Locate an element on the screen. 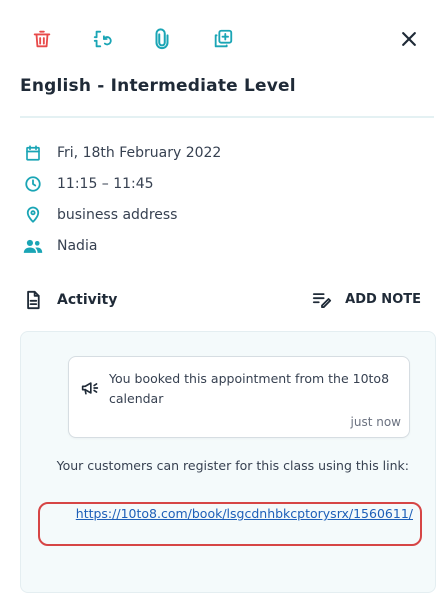  people-icon is located at coordinates (33, 246).